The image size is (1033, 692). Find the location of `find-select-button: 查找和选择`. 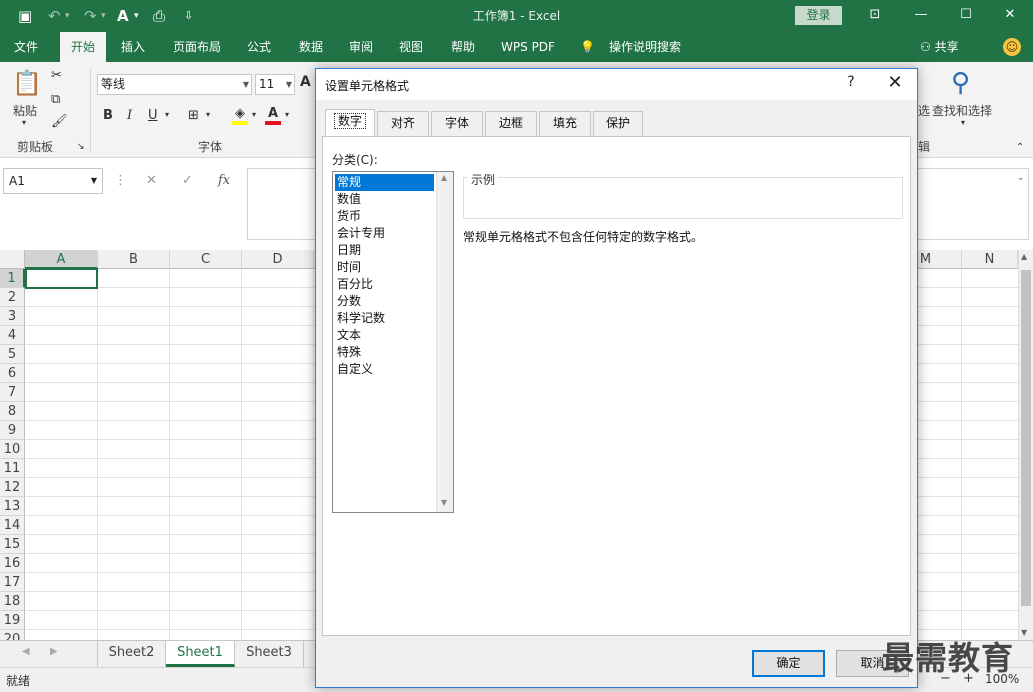

find-select-button: 查找和选择 is located at coordinates (962, 110).